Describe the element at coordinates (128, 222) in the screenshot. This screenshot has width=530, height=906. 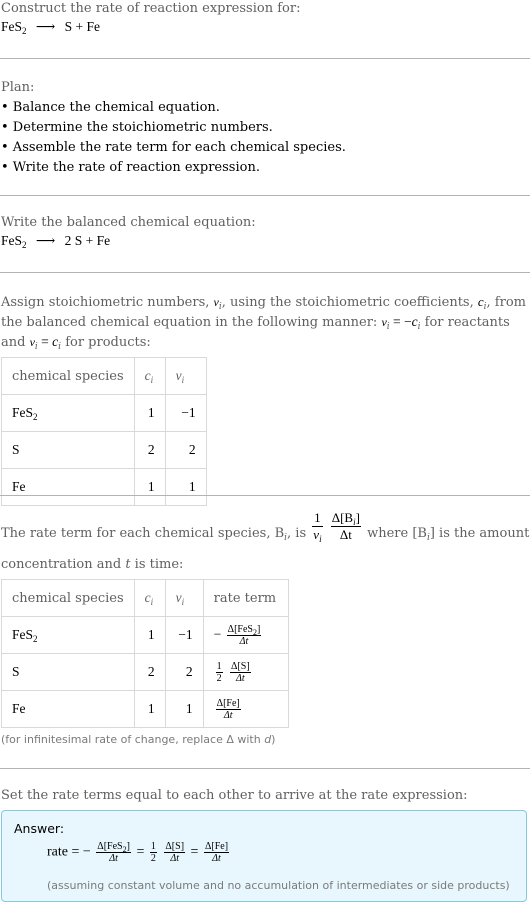
I see `balanced-heading: Write the balanced chemical equation:` at that location.